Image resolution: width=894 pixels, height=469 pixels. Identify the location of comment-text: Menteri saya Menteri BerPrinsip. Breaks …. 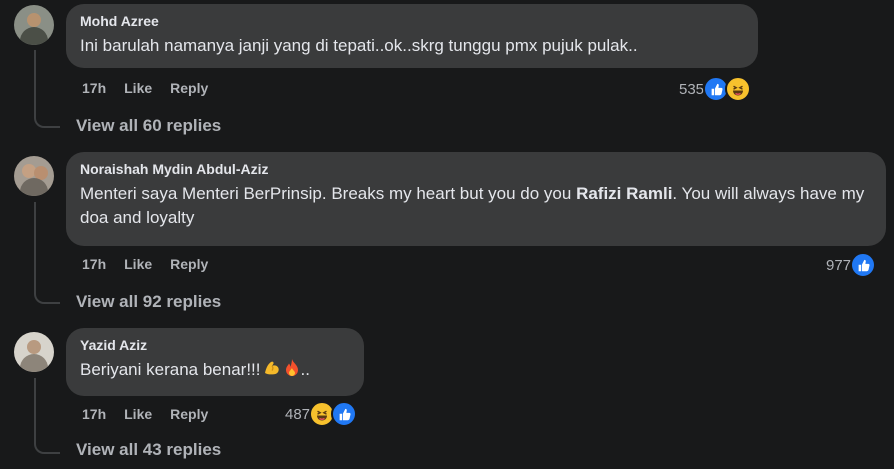
(476, 206).